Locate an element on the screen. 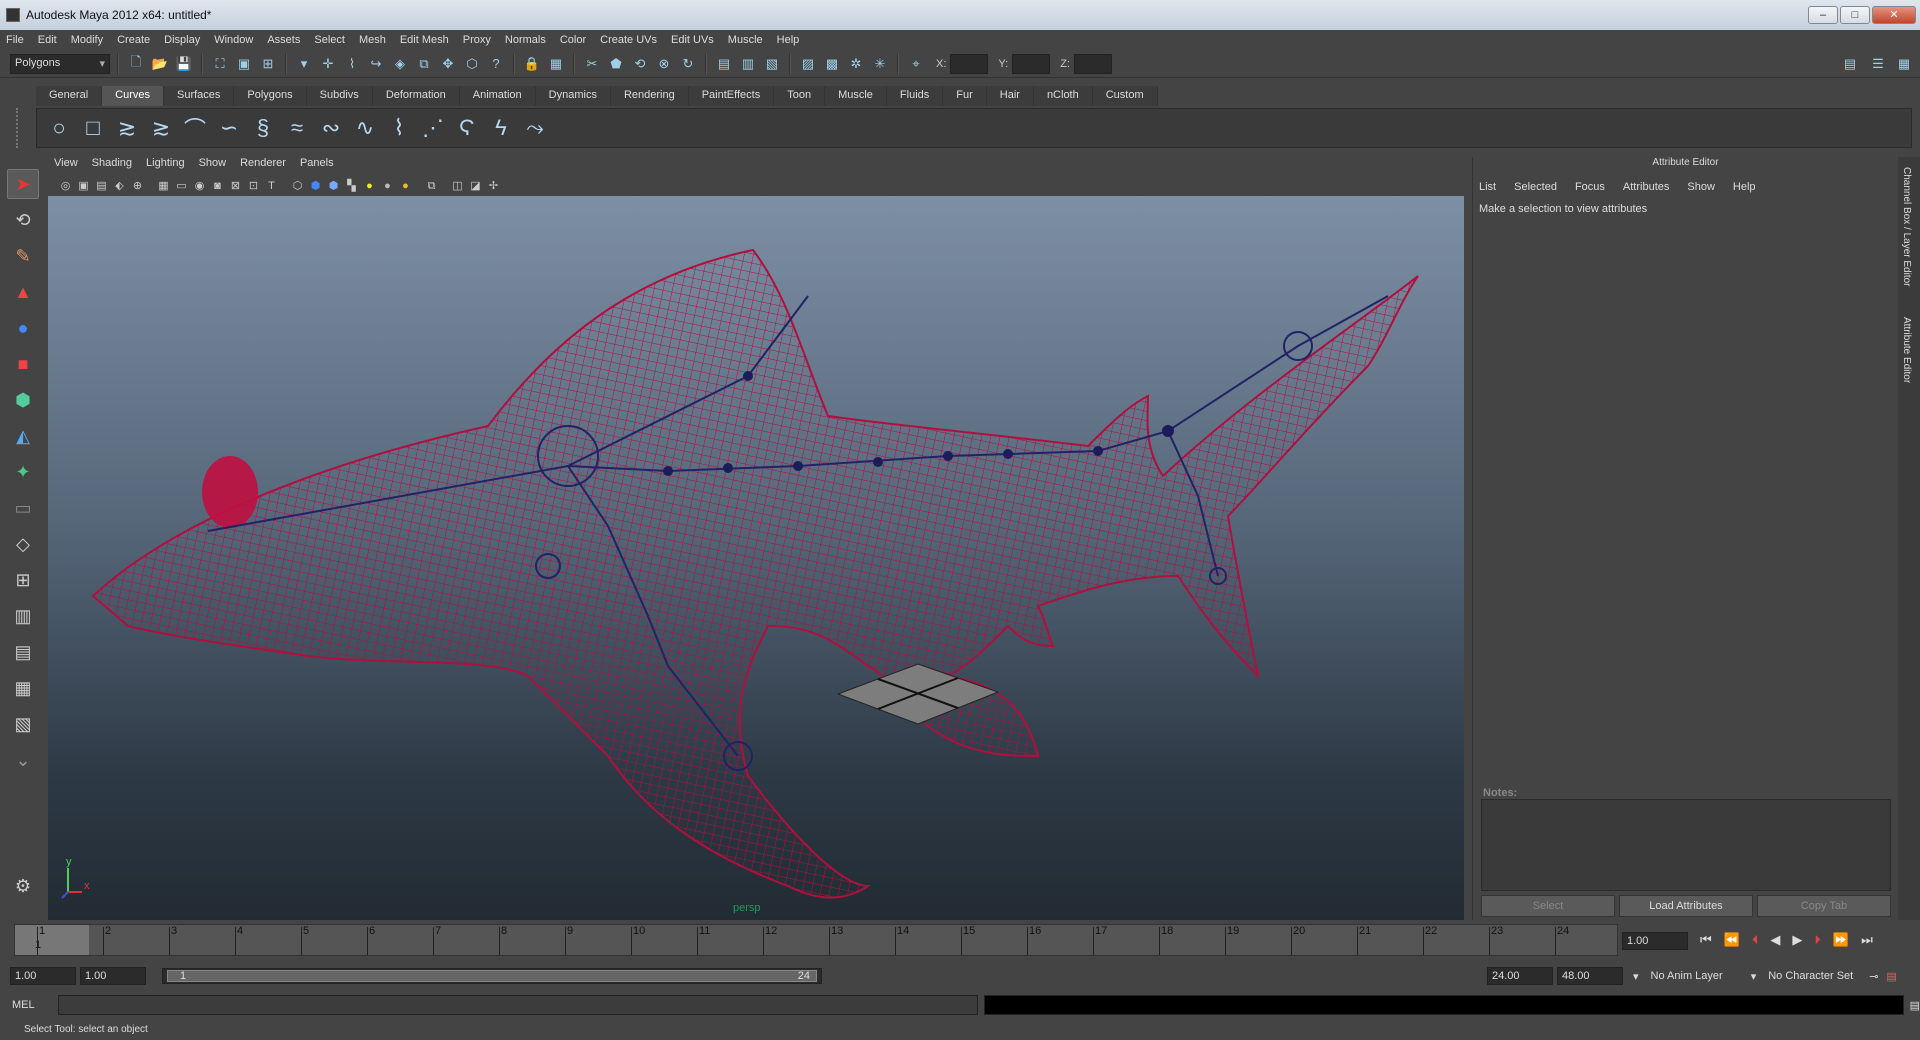 The image size is (1920, 1040). safe-action-icon: ⊡ is located at coordinates (253, 186).